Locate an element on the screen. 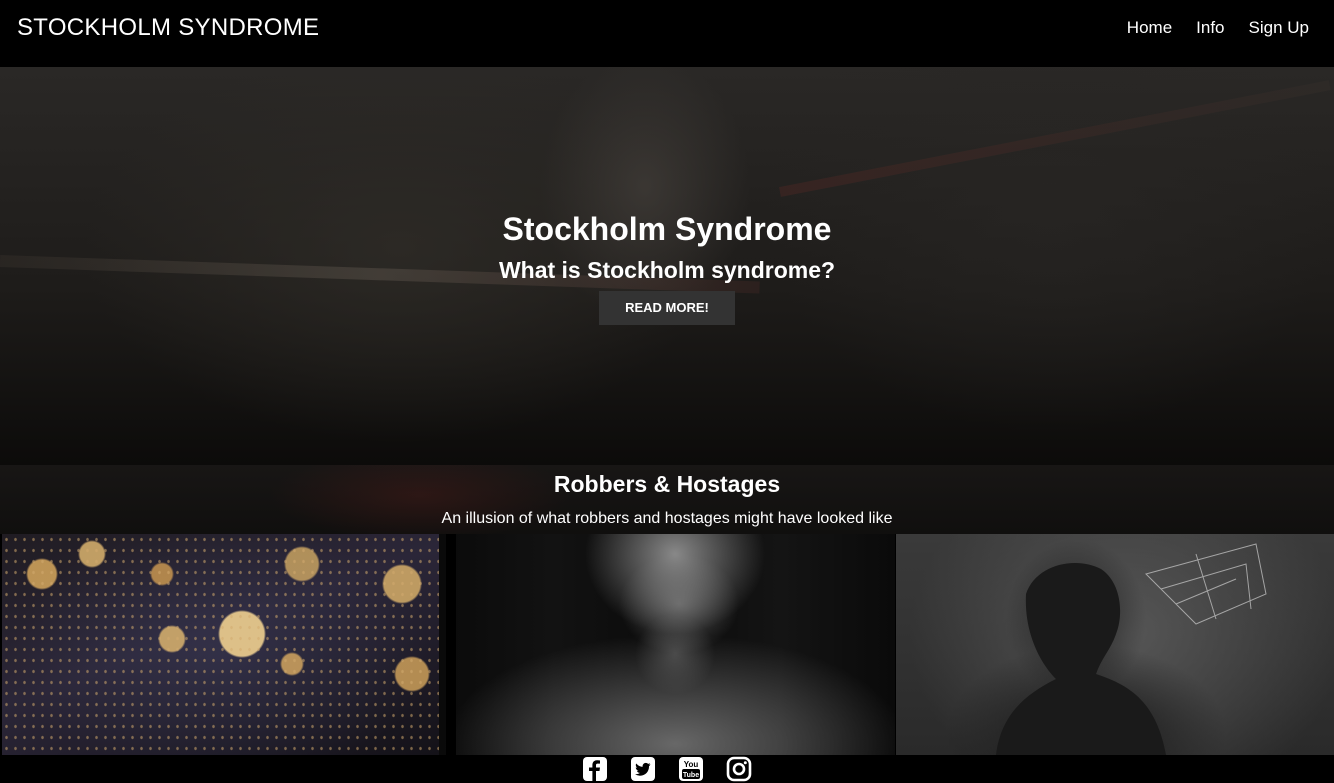  nav-link-info: Info is located at coordinates (1210, 28).